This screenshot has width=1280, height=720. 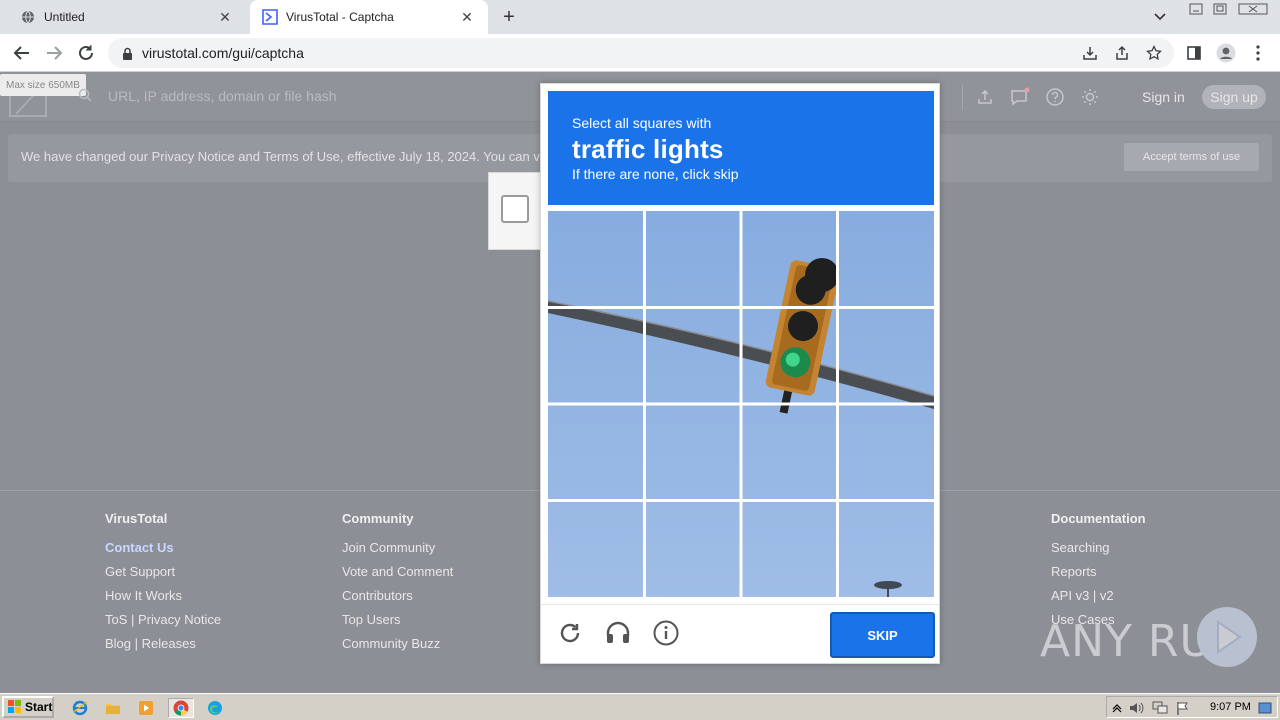 What do you see at coordinates (222, 96) in the screenshot?
I see `search-input: URL, IP address, domain or file hash` at bounding box center [222, 96].